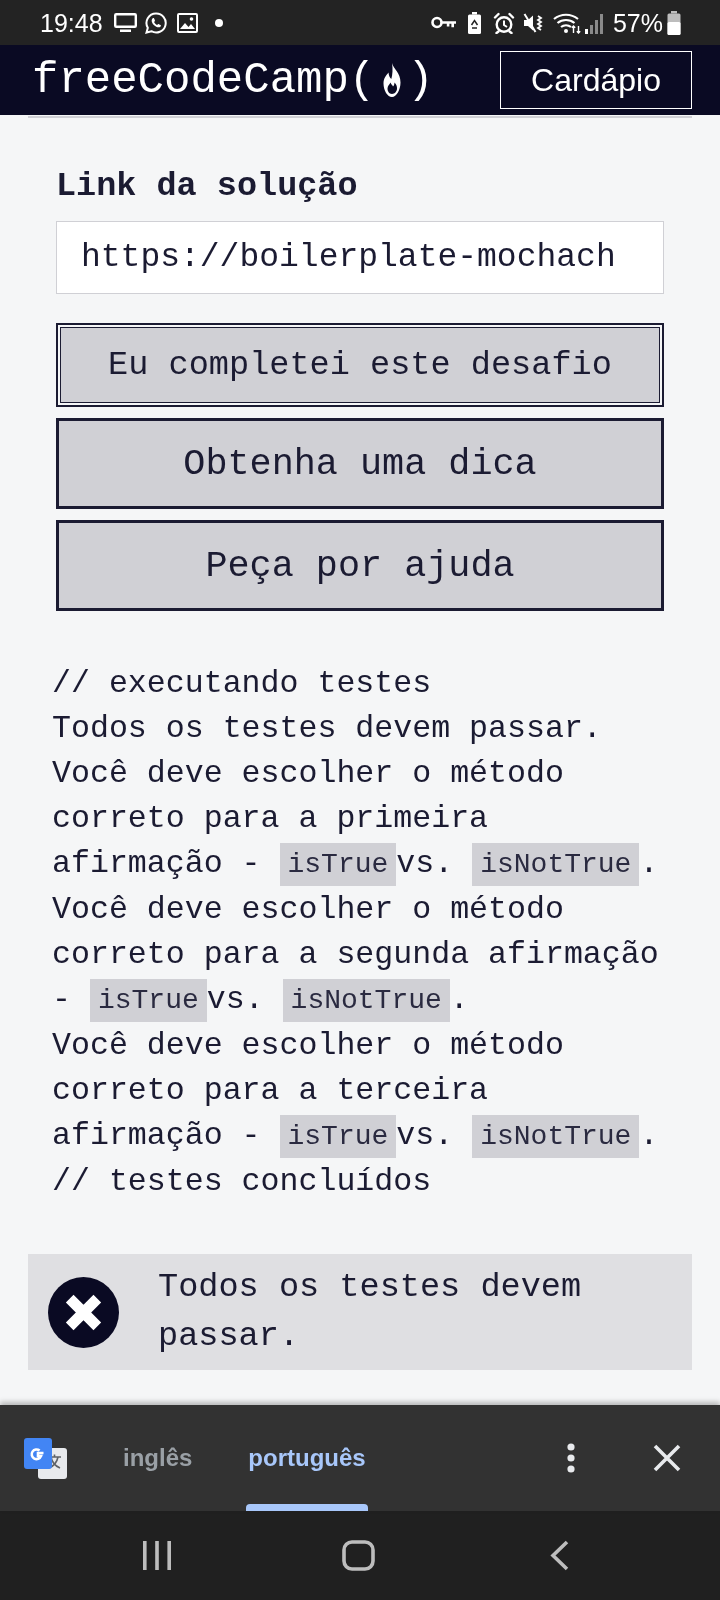 This screenshot has height=1600, width=720. I want to click on wifi-icon, so click(566, 22).